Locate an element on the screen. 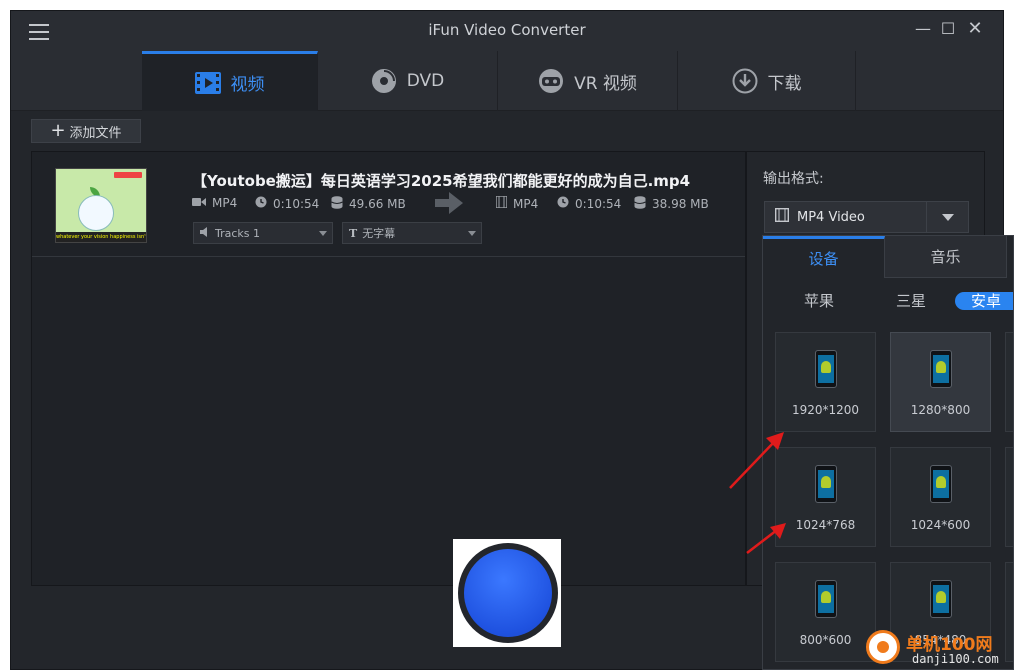 The image size is (1014, 670). tab-video: 视频 is located at coordinates (230, 81).